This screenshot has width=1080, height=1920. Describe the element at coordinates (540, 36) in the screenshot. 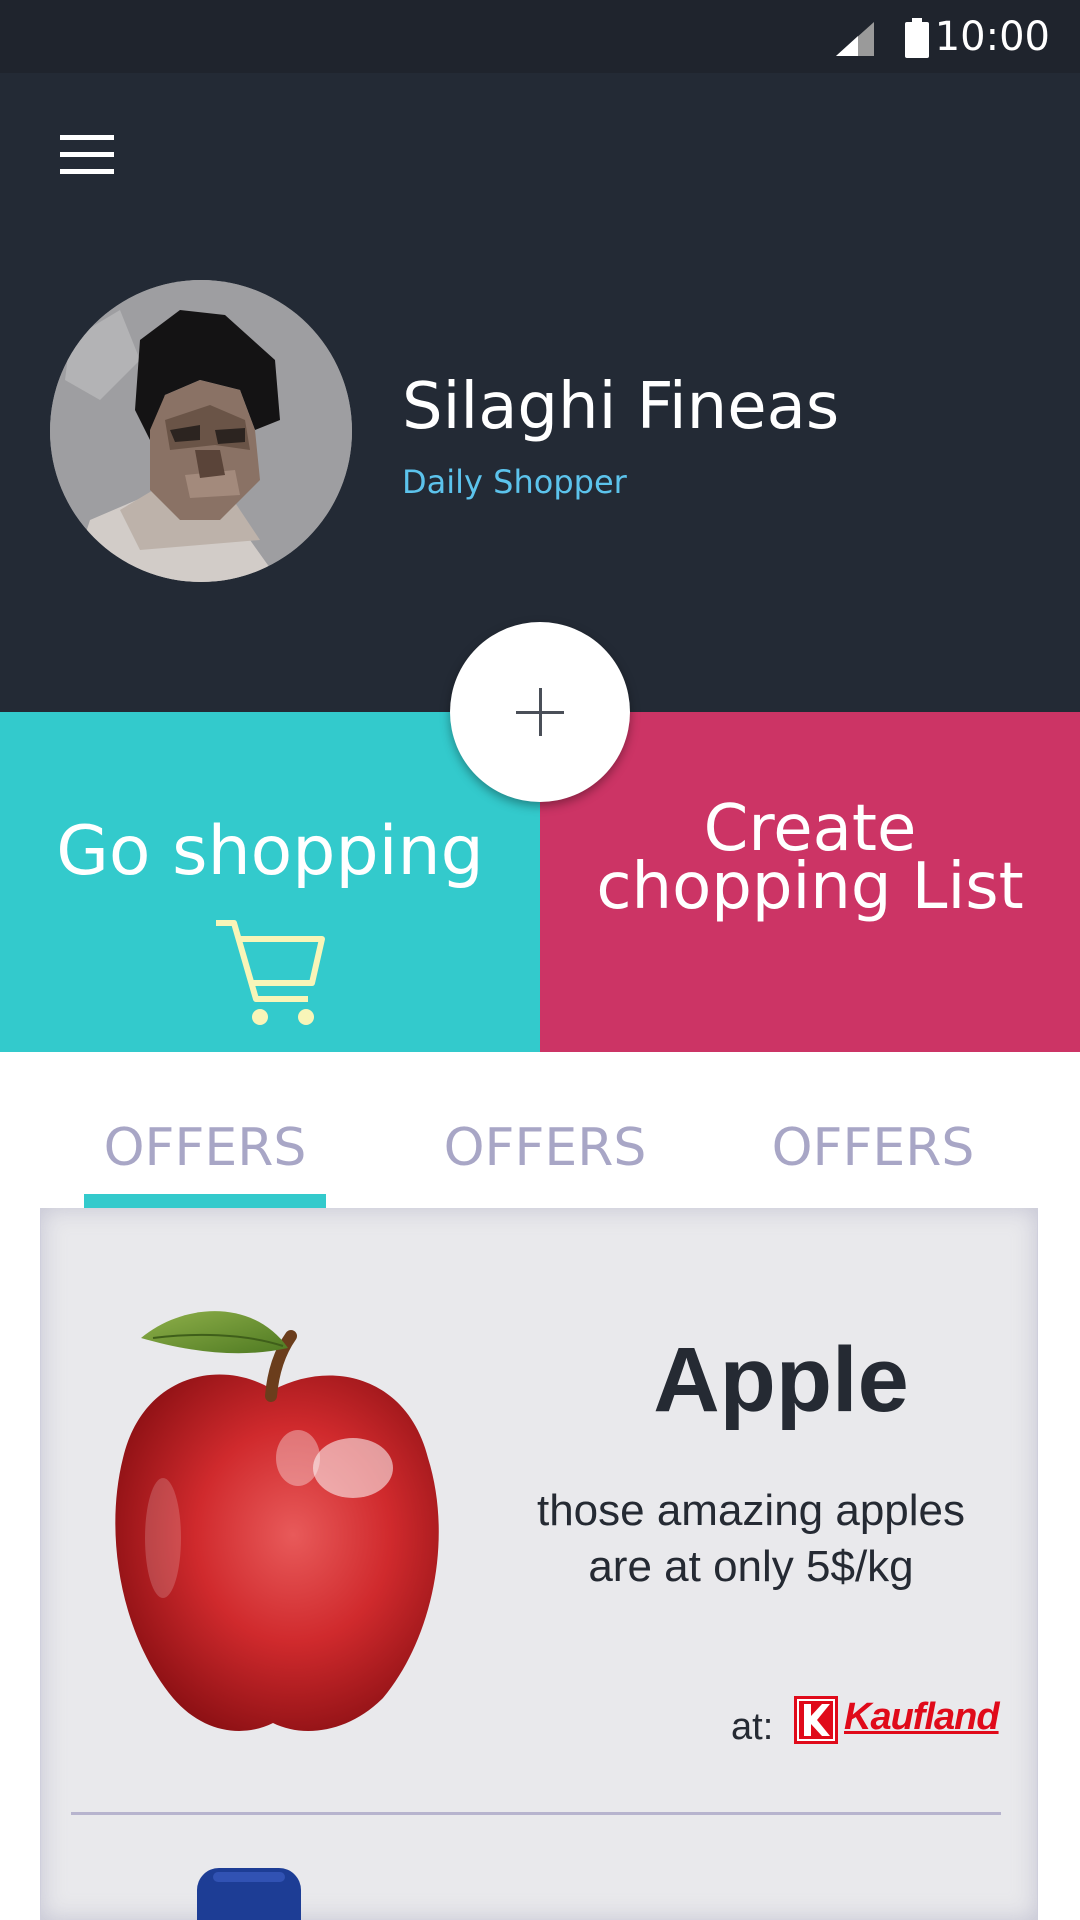

I see `status-bar: 10:00` at that location.